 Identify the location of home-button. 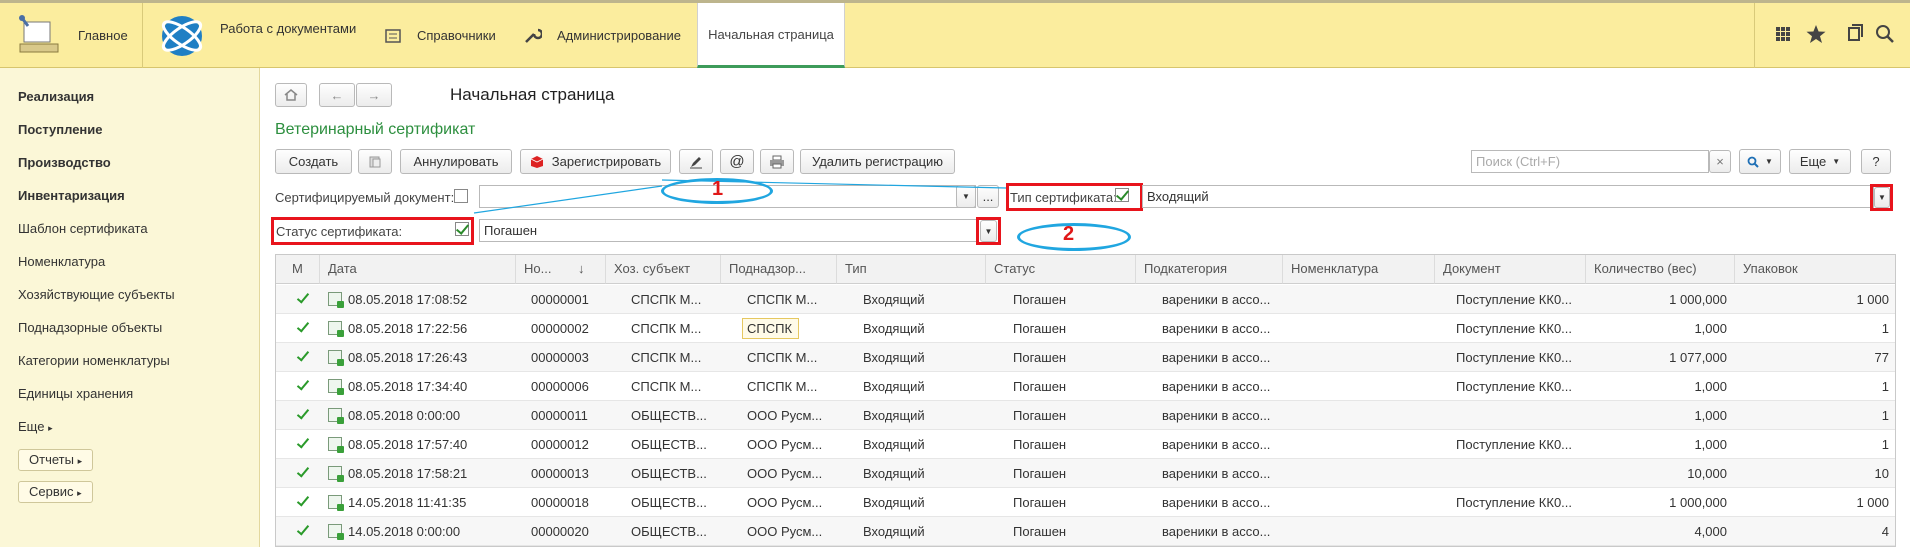
(291, 95).